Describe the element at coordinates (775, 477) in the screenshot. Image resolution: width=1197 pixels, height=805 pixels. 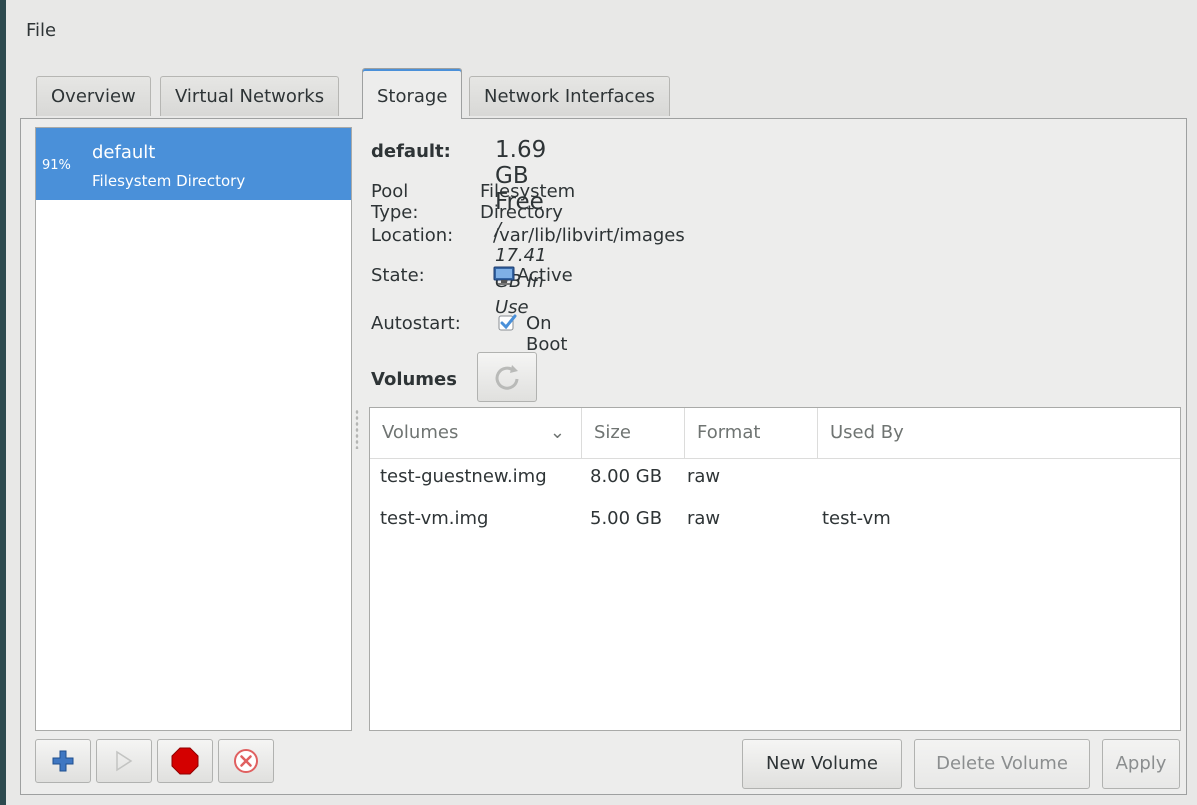
I see `table-row: test-guestnew.img 8.00 GB raw` at that location.